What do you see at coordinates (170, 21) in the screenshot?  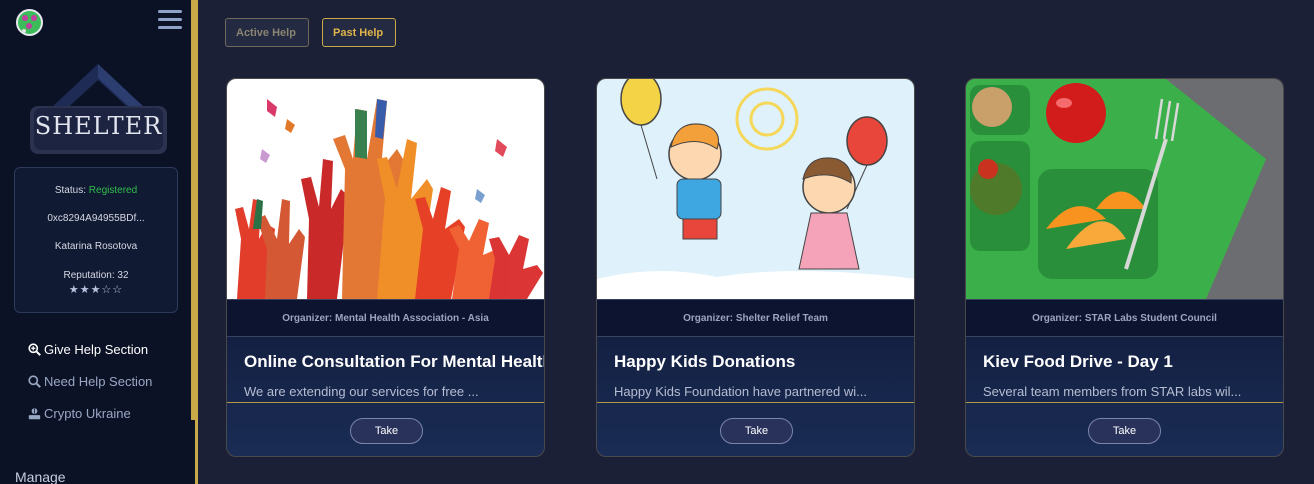 I see `menu-icon` at bounding box center [170, 21].